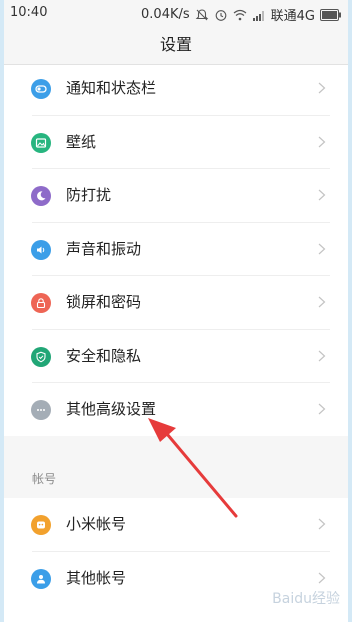 The height and width of the screenshot is (622, 352). I want to click on person-icon, so click(41, 578).